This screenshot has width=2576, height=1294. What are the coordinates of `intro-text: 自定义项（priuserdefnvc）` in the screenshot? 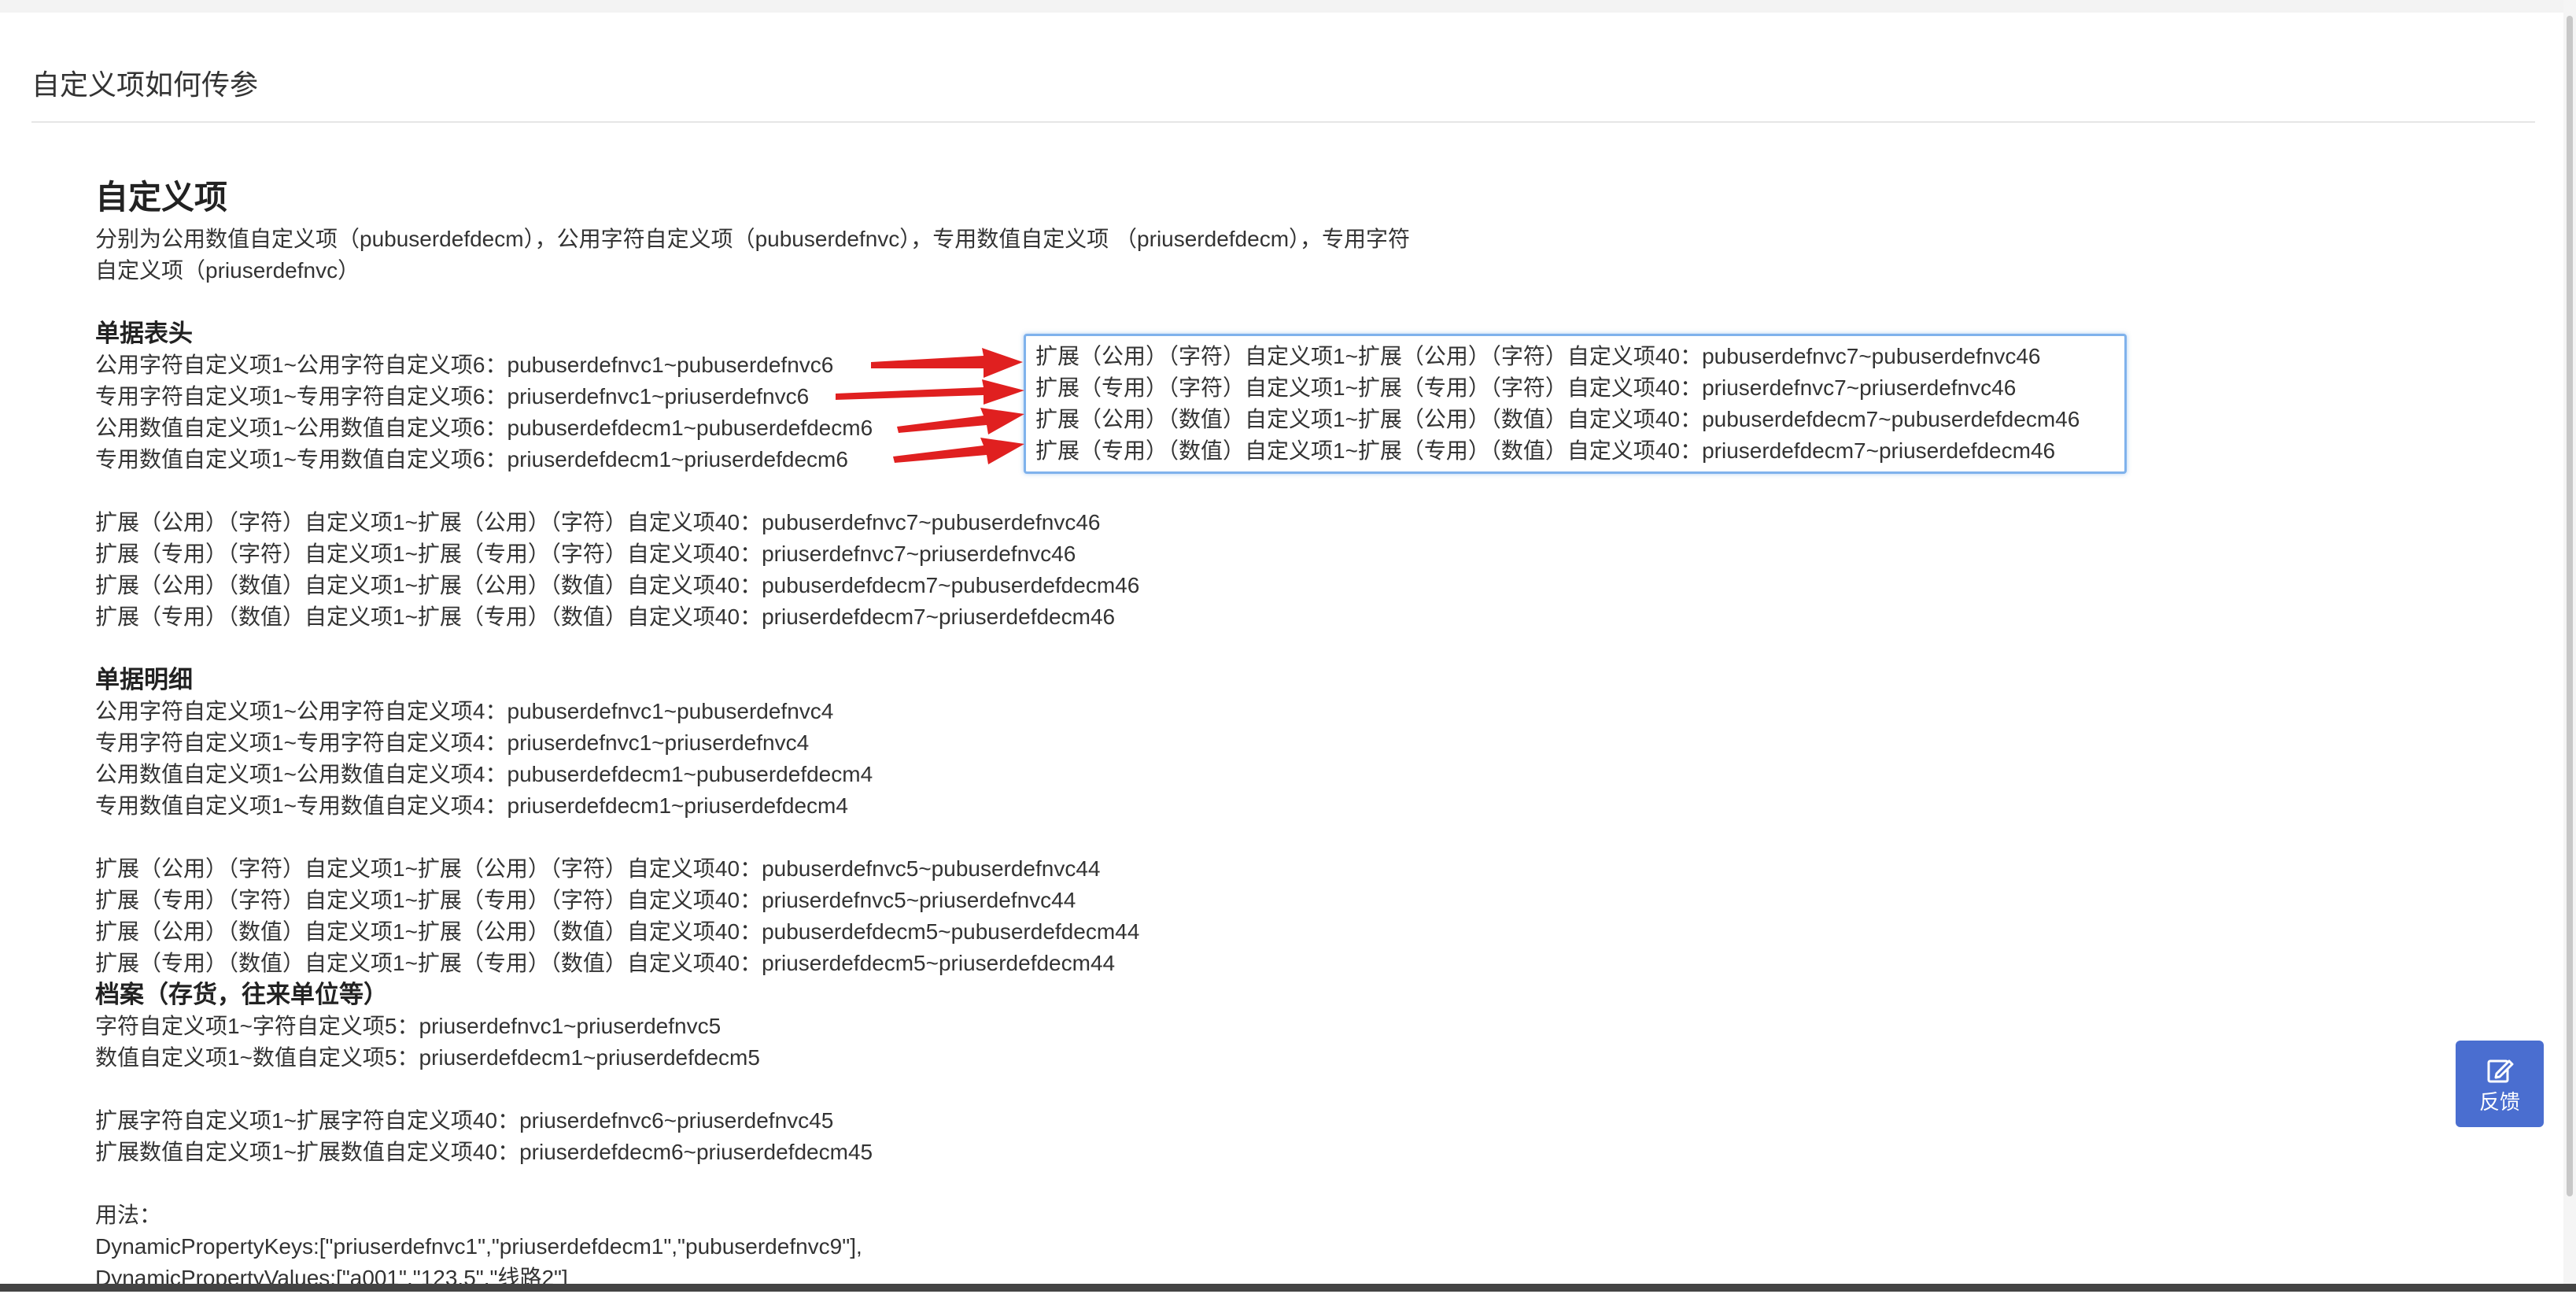 It's located at (227, 270).